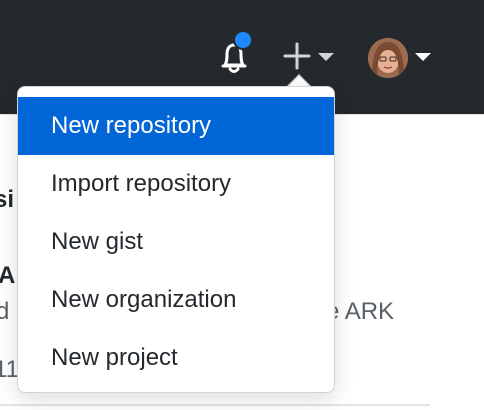 The height and width of the screenshot is (410, 484). I want to click on menu-item-new-organization: New organization, so click(176, 300).